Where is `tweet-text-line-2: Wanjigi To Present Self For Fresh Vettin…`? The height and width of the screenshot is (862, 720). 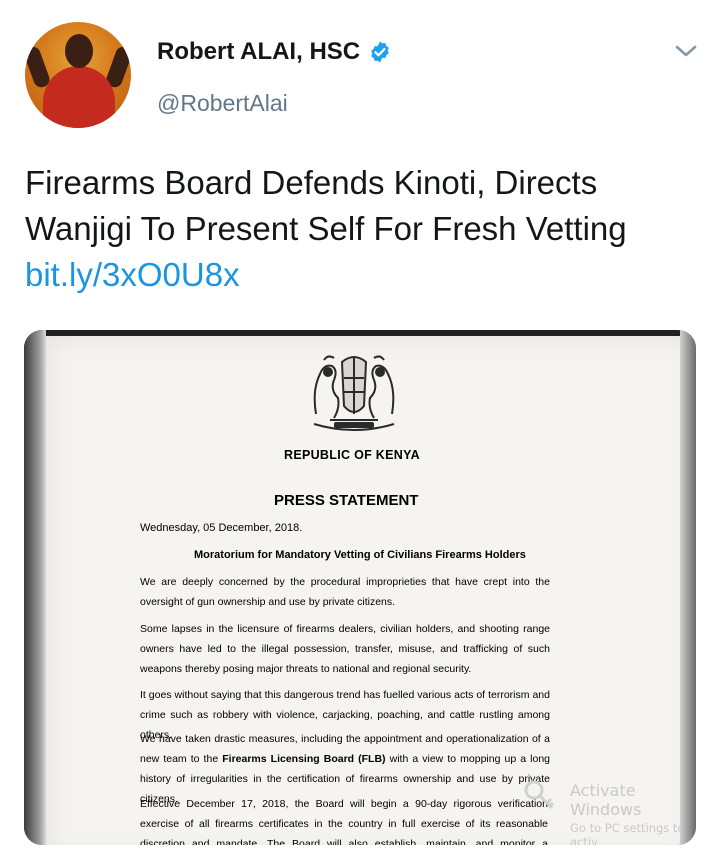
tweet-text-line-2: Wanjigi To Present Self For Fresh Vettin… is located at coordinates (326, 228).